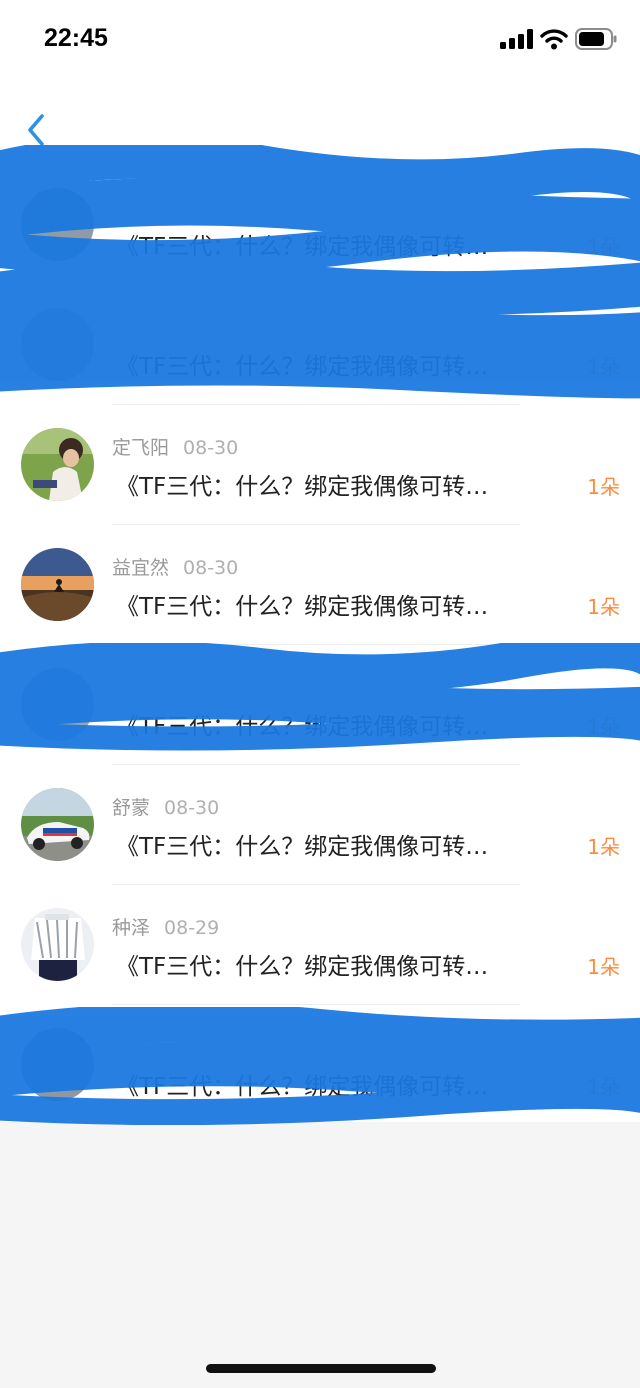  I want to click on list-item: 益宜然 08-30 《TF三代：什么？绑定我偶像可转… 1朵, so click(320, 585).